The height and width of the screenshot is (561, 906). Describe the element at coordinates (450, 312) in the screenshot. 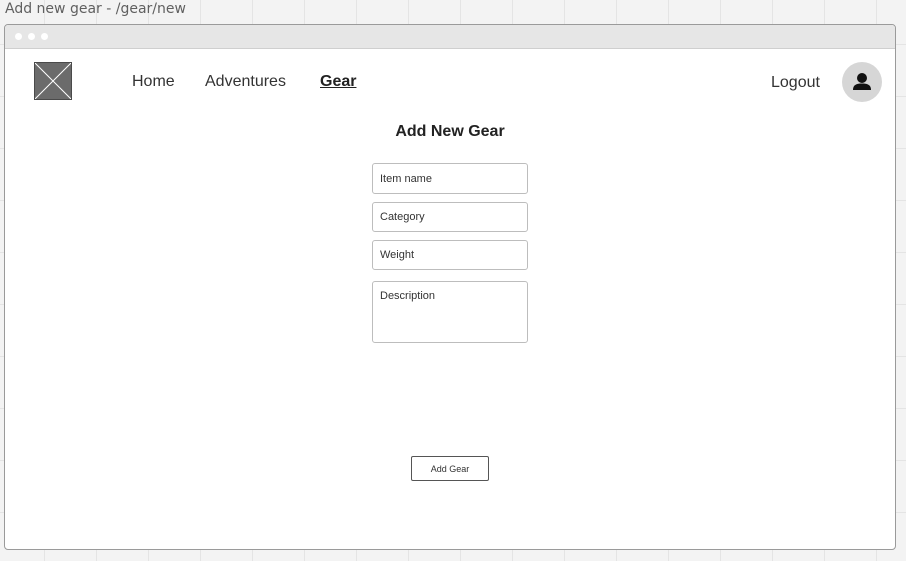

I see `description-textarea` at that location.